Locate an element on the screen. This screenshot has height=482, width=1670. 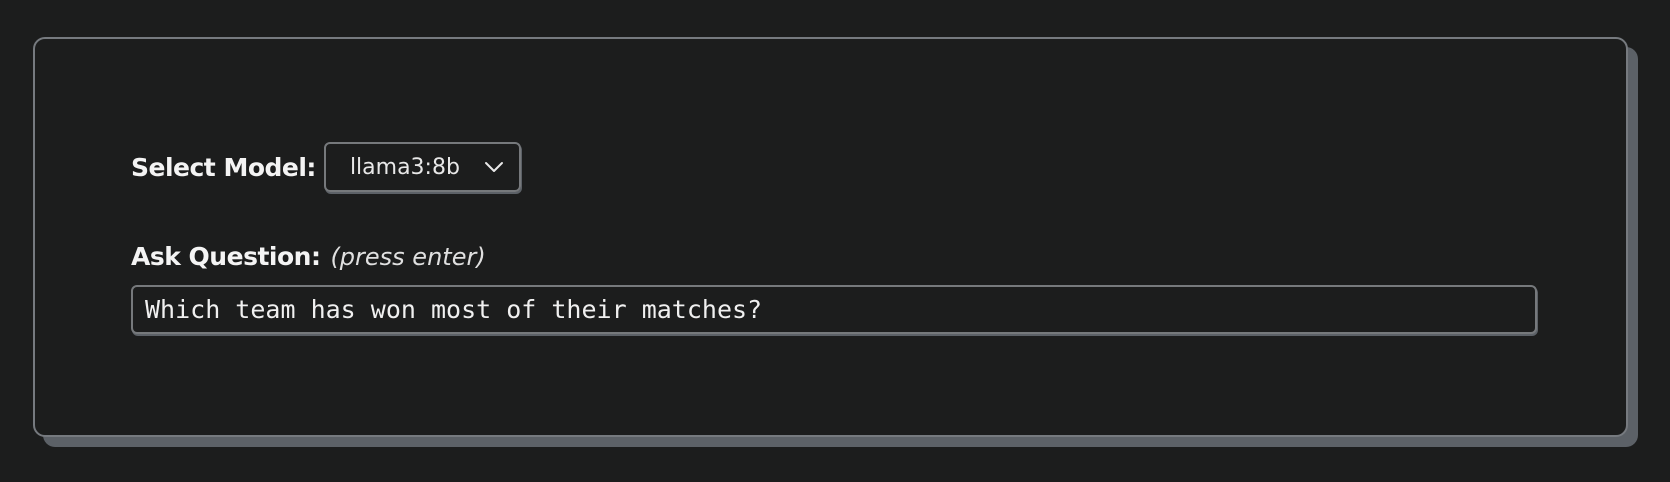
model-selector-row: Select Model: llama3:8b is located at coordinates (326, 167).